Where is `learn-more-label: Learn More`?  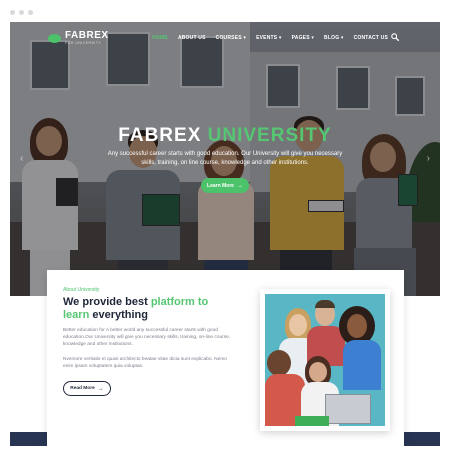
learn-more-label: Learn More is located at coordinates (220, 185).